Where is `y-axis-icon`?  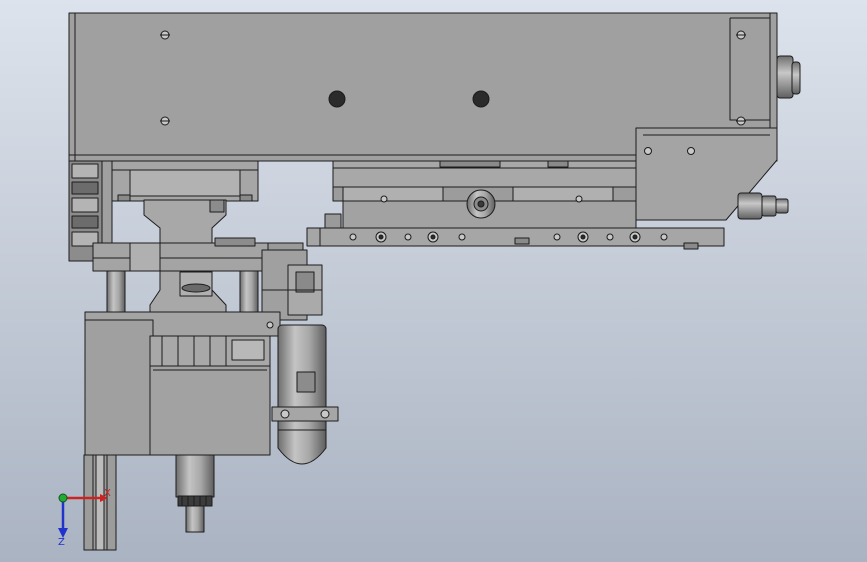
y-axis-icon is located at coordinates (63, 498).